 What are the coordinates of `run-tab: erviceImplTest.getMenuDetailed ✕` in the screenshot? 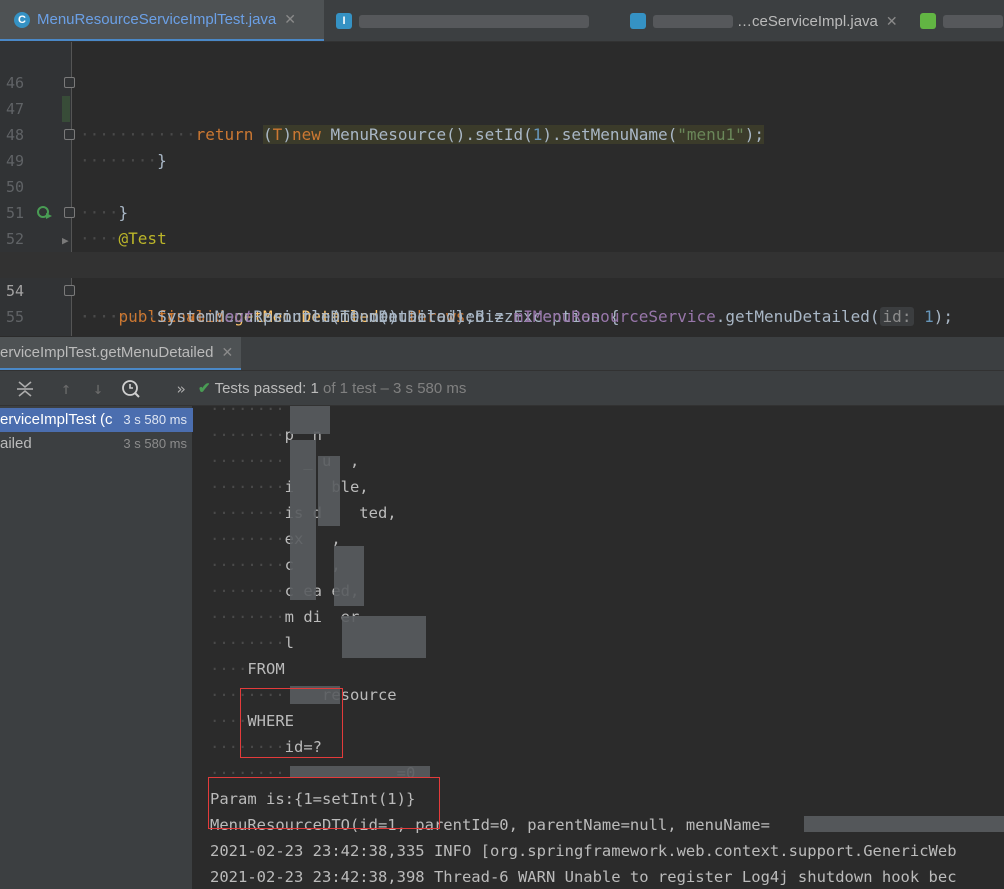 It's located at (121, 354).